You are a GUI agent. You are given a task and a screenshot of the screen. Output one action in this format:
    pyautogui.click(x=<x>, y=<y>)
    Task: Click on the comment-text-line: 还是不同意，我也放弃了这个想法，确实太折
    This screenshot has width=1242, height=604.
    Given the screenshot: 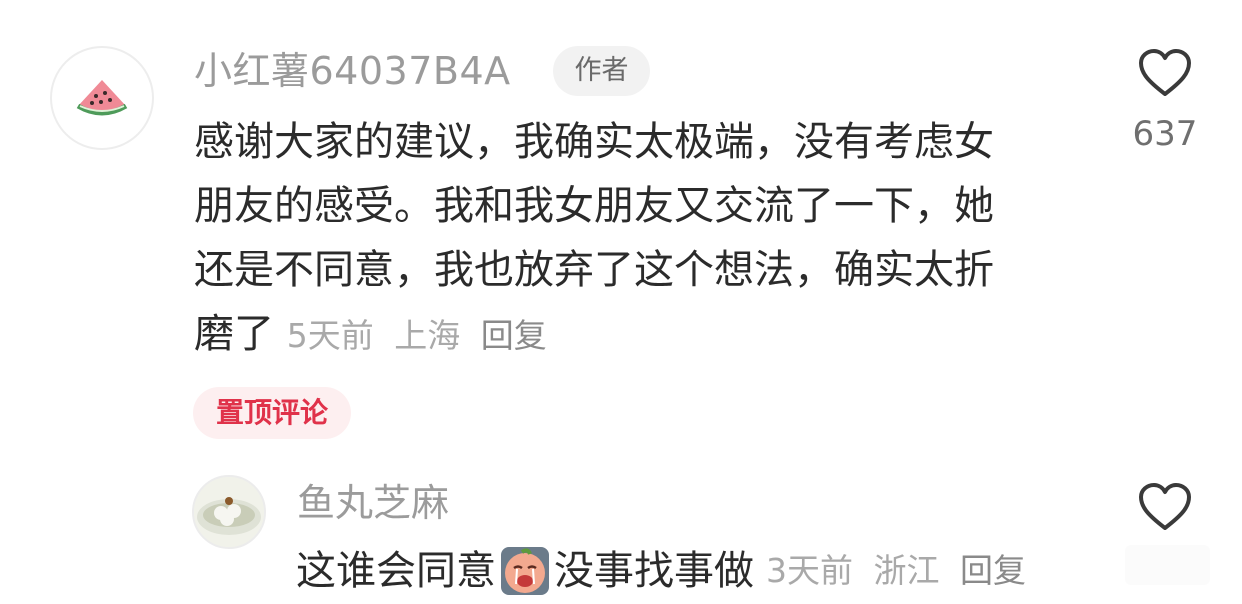 What is the action you would take?
    pyautogui.click(x=594, y=270)
    